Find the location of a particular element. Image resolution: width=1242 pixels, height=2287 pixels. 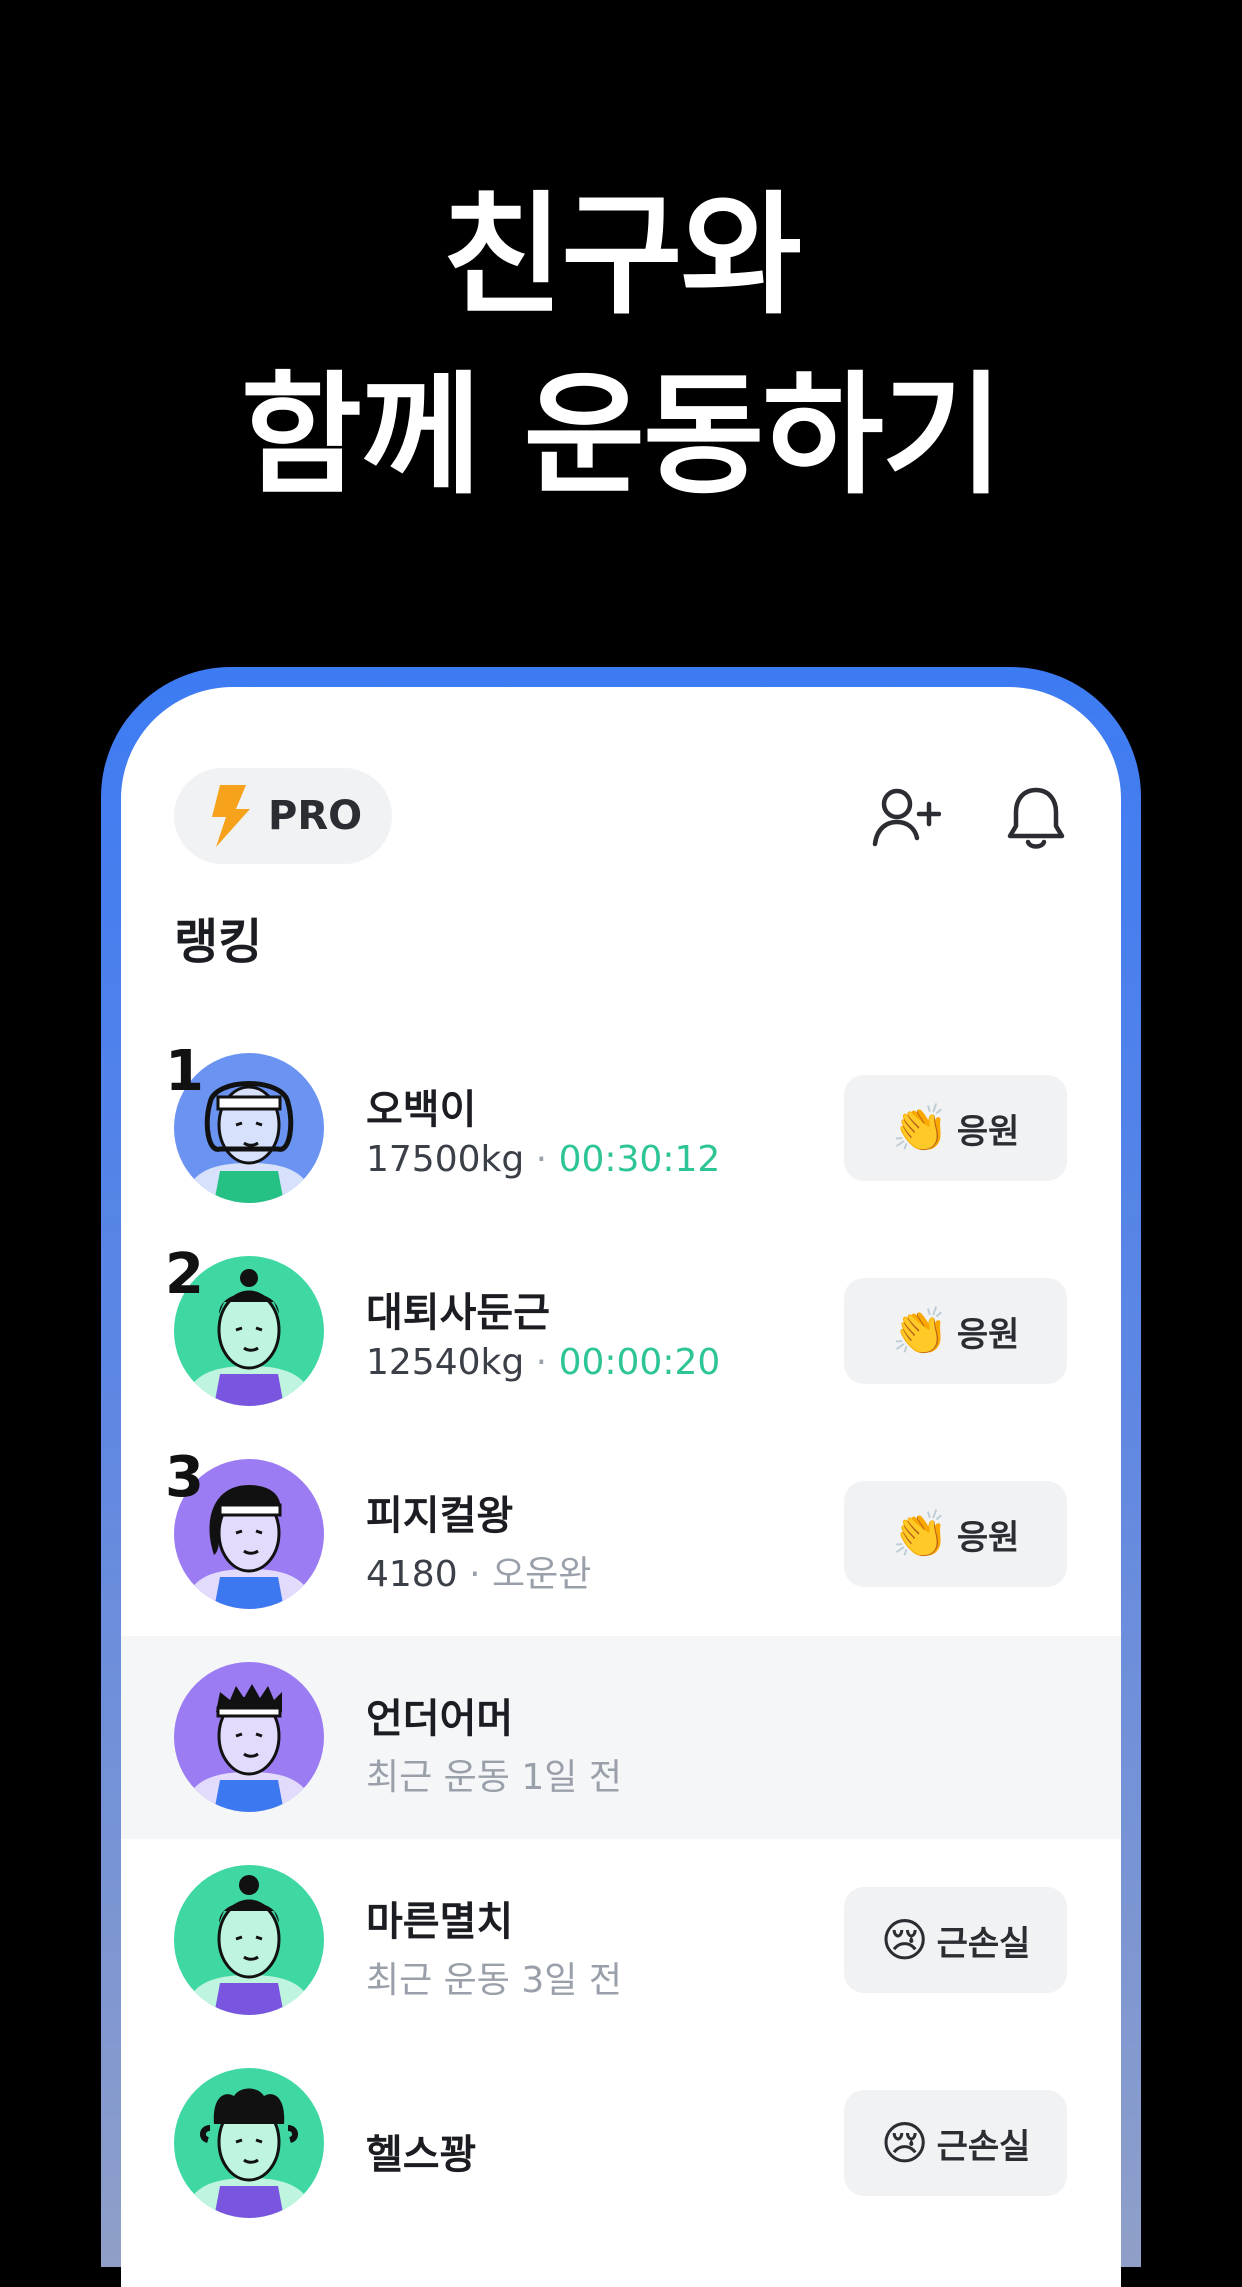

add-friend-icon is located at coordinates (906, 817).